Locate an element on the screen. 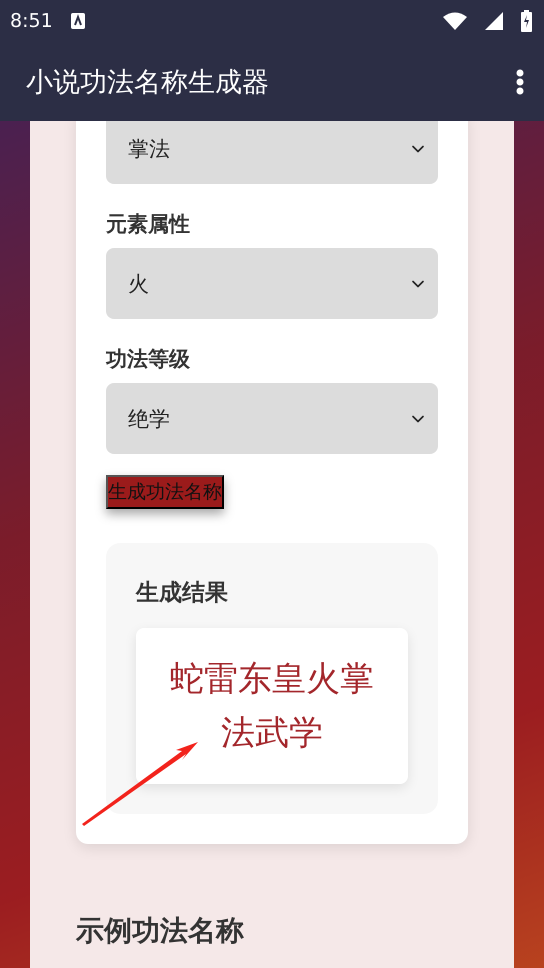 The width and height of the screenshot is (544, 968). status-time: 8:51 is located at coordinates (31, 21).